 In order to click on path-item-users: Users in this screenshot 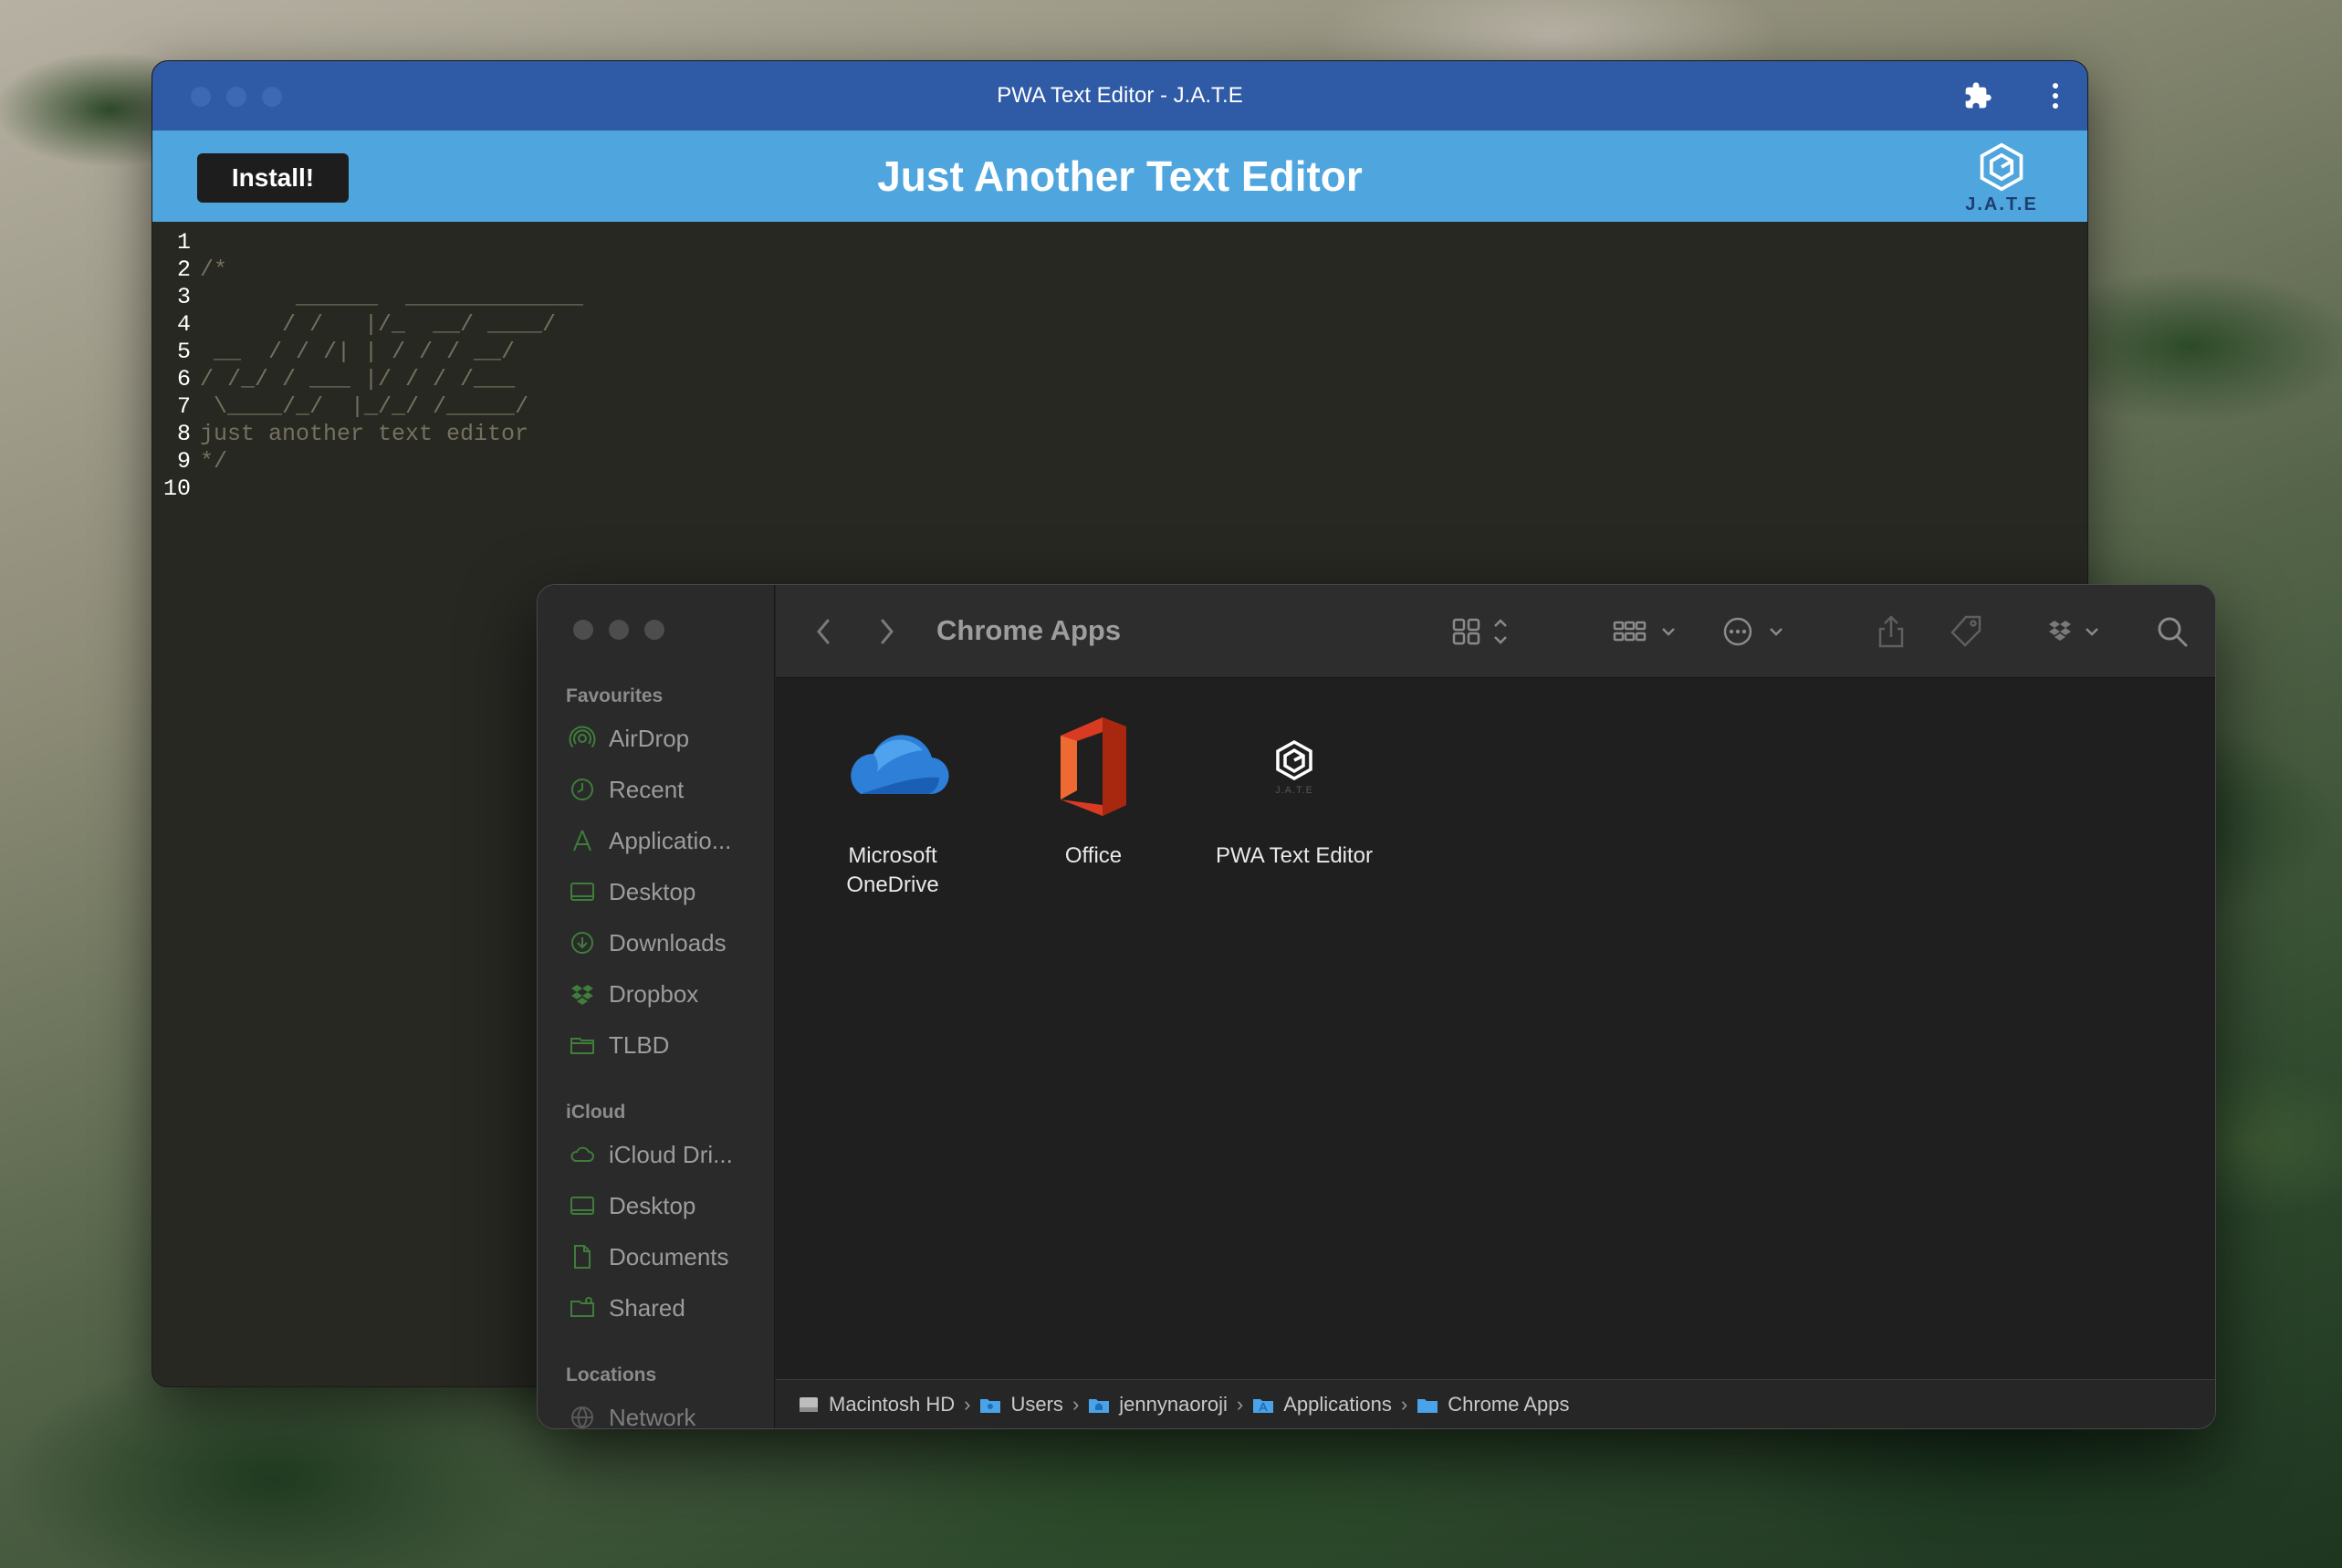, I will do `click(1021, 1404)`.